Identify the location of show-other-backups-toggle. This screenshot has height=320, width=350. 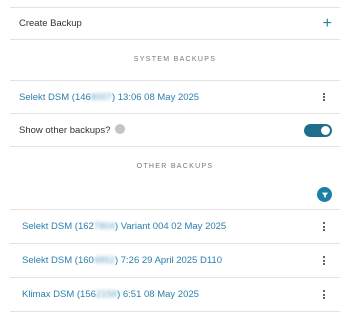
(318, 130).